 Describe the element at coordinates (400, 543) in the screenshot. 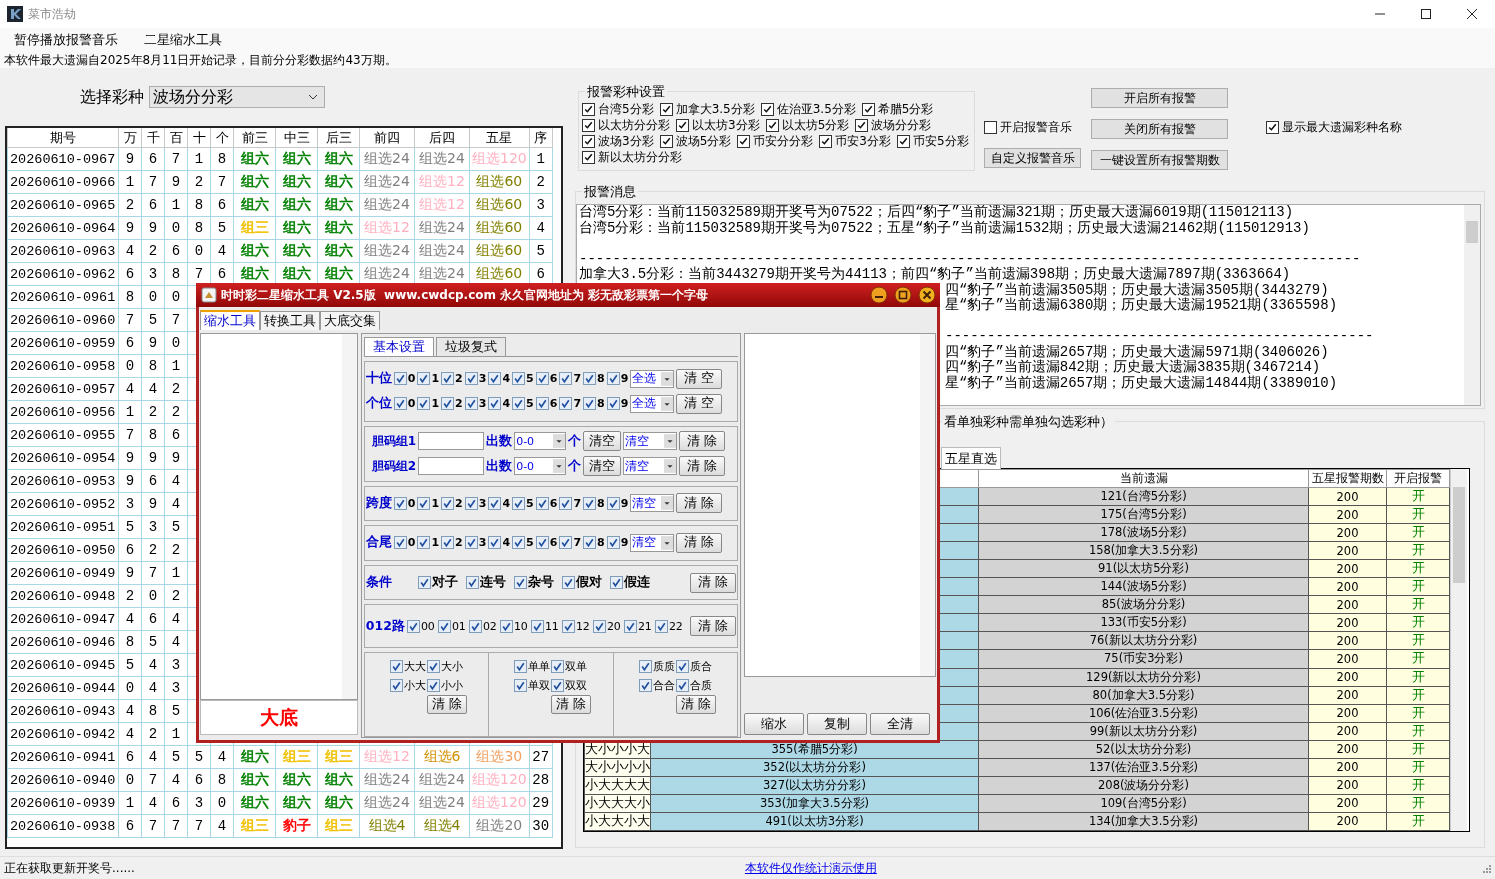

I see `checkmark-icon` at that location.